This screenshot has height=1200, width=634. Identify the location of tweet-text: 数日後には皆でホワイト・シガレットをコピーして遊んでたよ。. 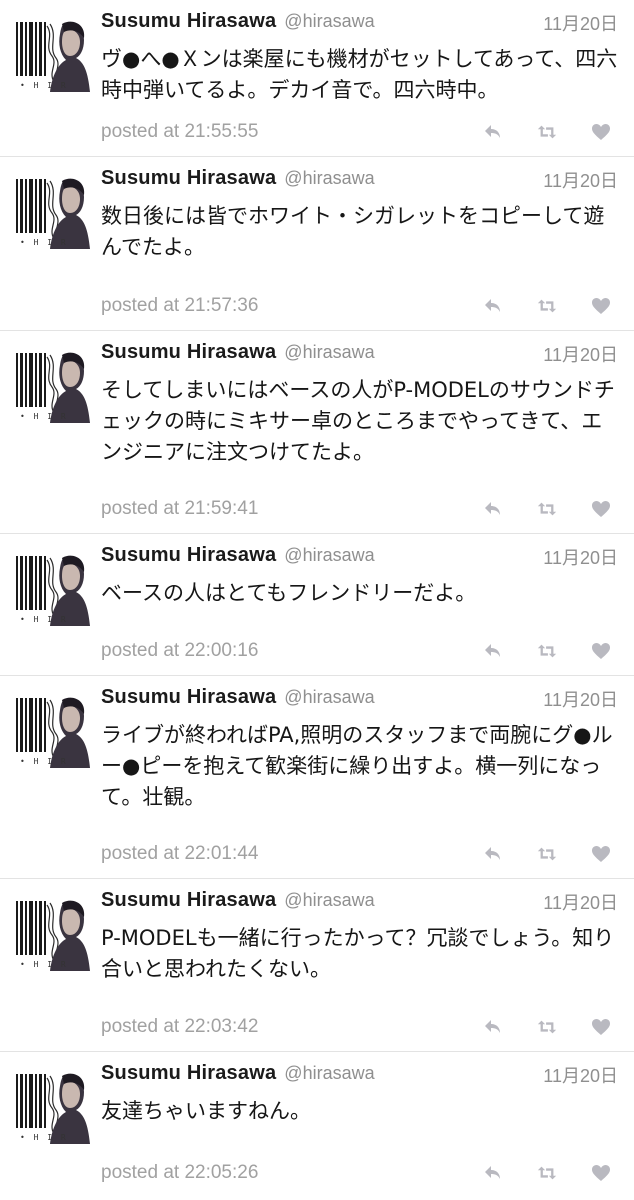
(353, 231).